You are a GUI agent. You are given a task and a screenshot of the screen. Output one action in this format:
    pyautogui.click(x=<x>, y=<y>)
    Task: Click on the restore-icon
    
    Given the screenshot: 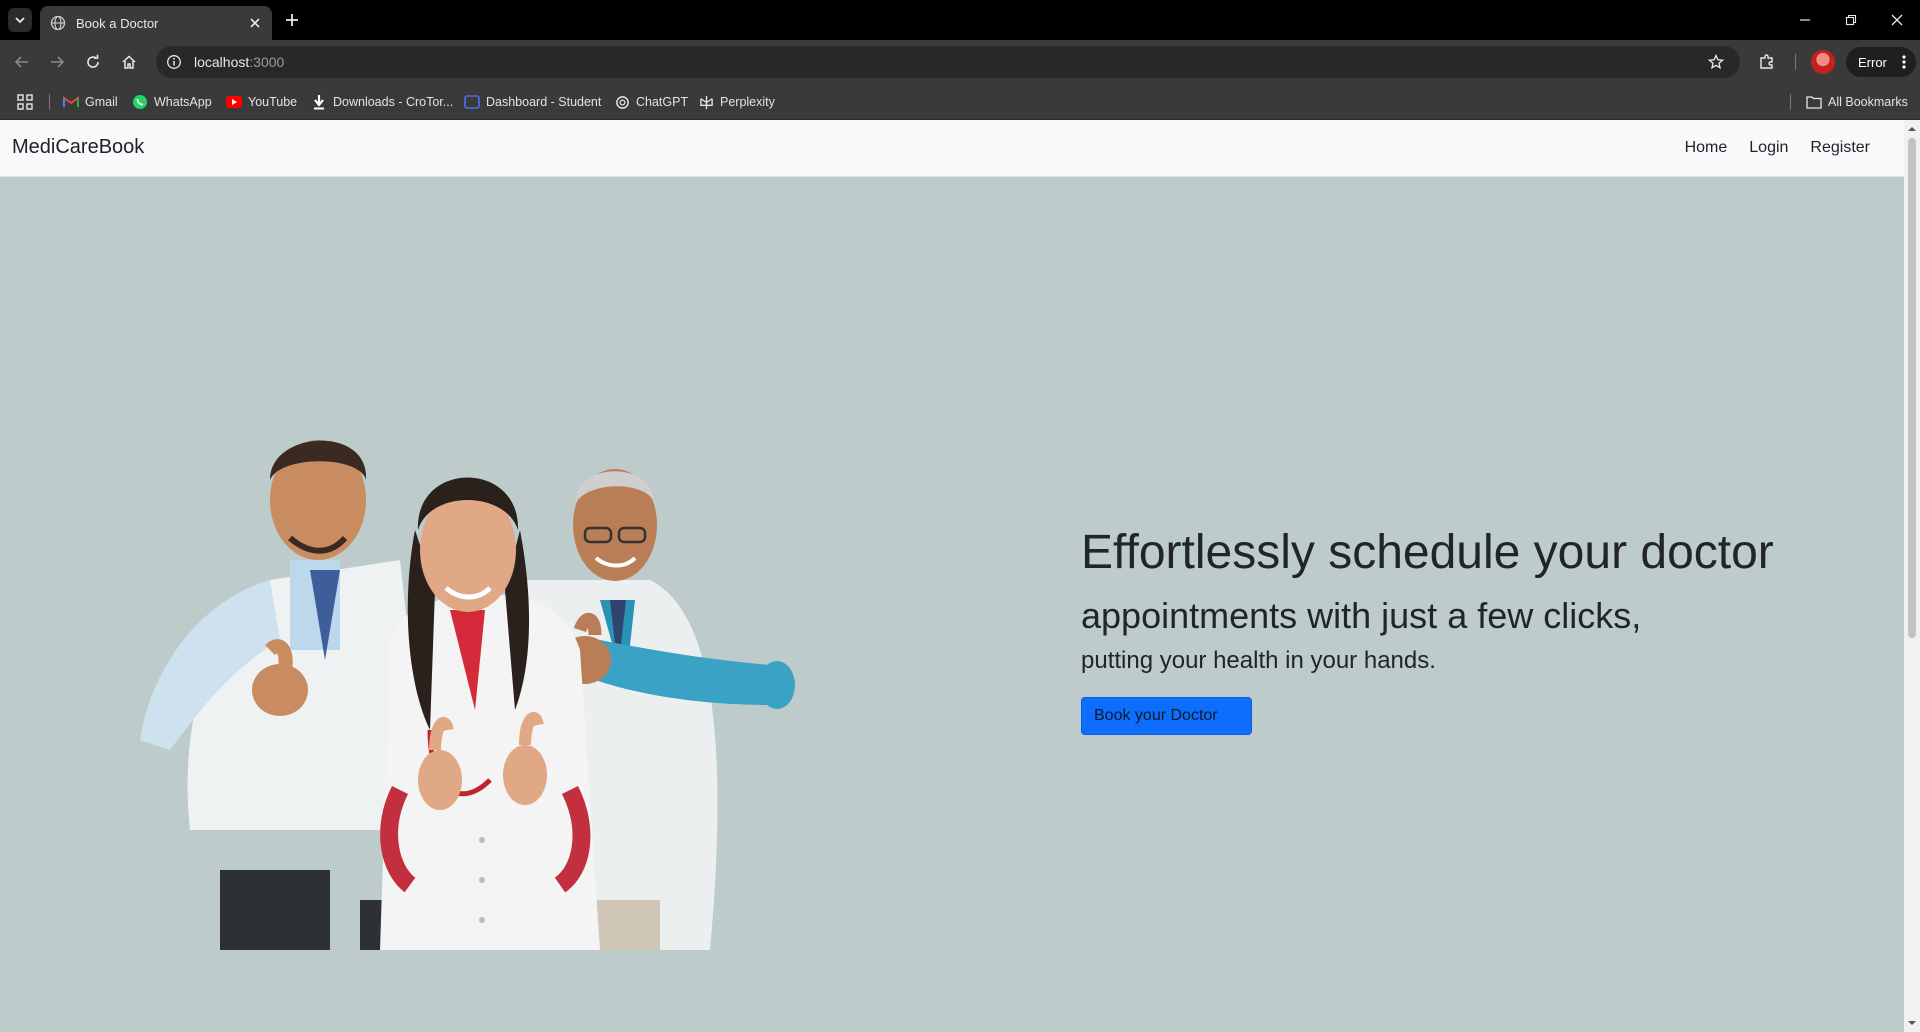 What is the action you would take?
    pyautogui.click(x=1851, y=20)
    